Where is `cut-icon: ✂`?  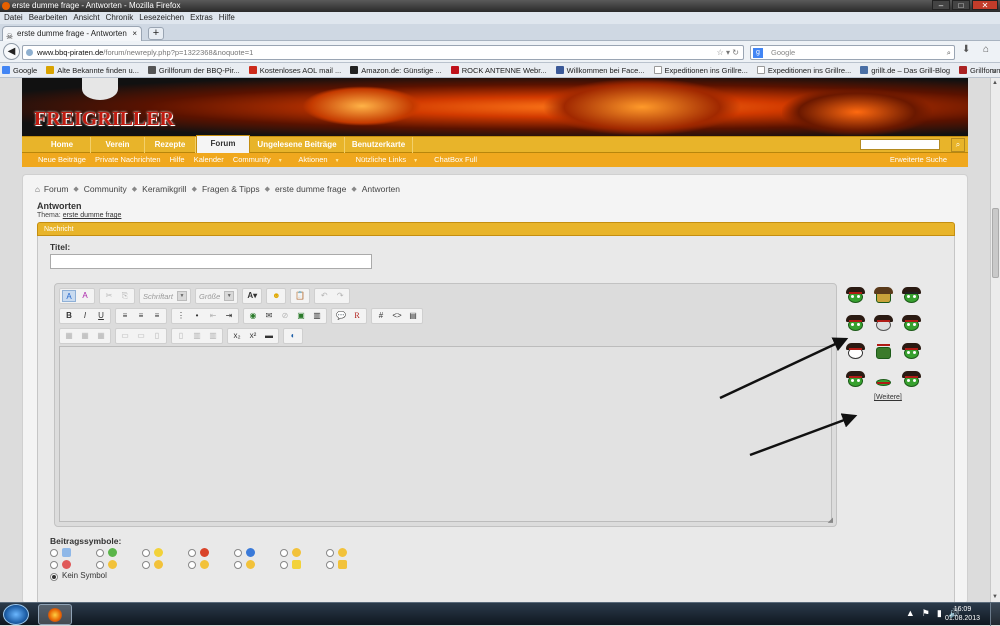 cut-icon: ✂ is located at coordinates (109, 296).